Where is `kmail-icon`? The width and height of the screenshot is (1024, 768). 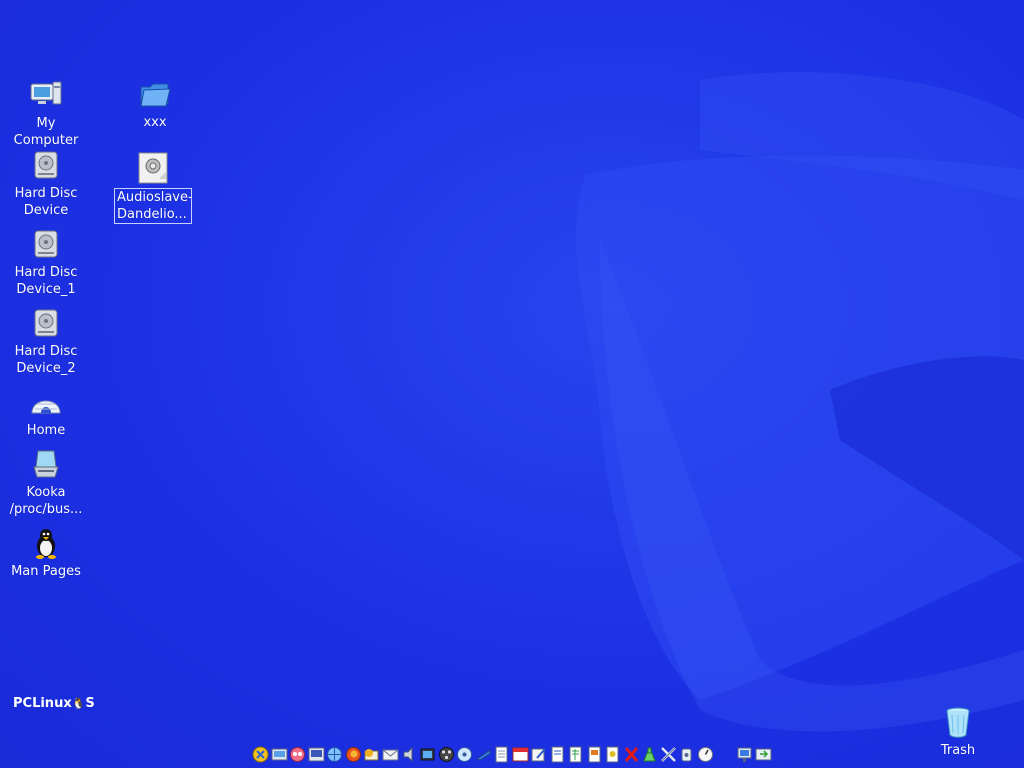
kmail-icon is located at coordinates (391, 754).